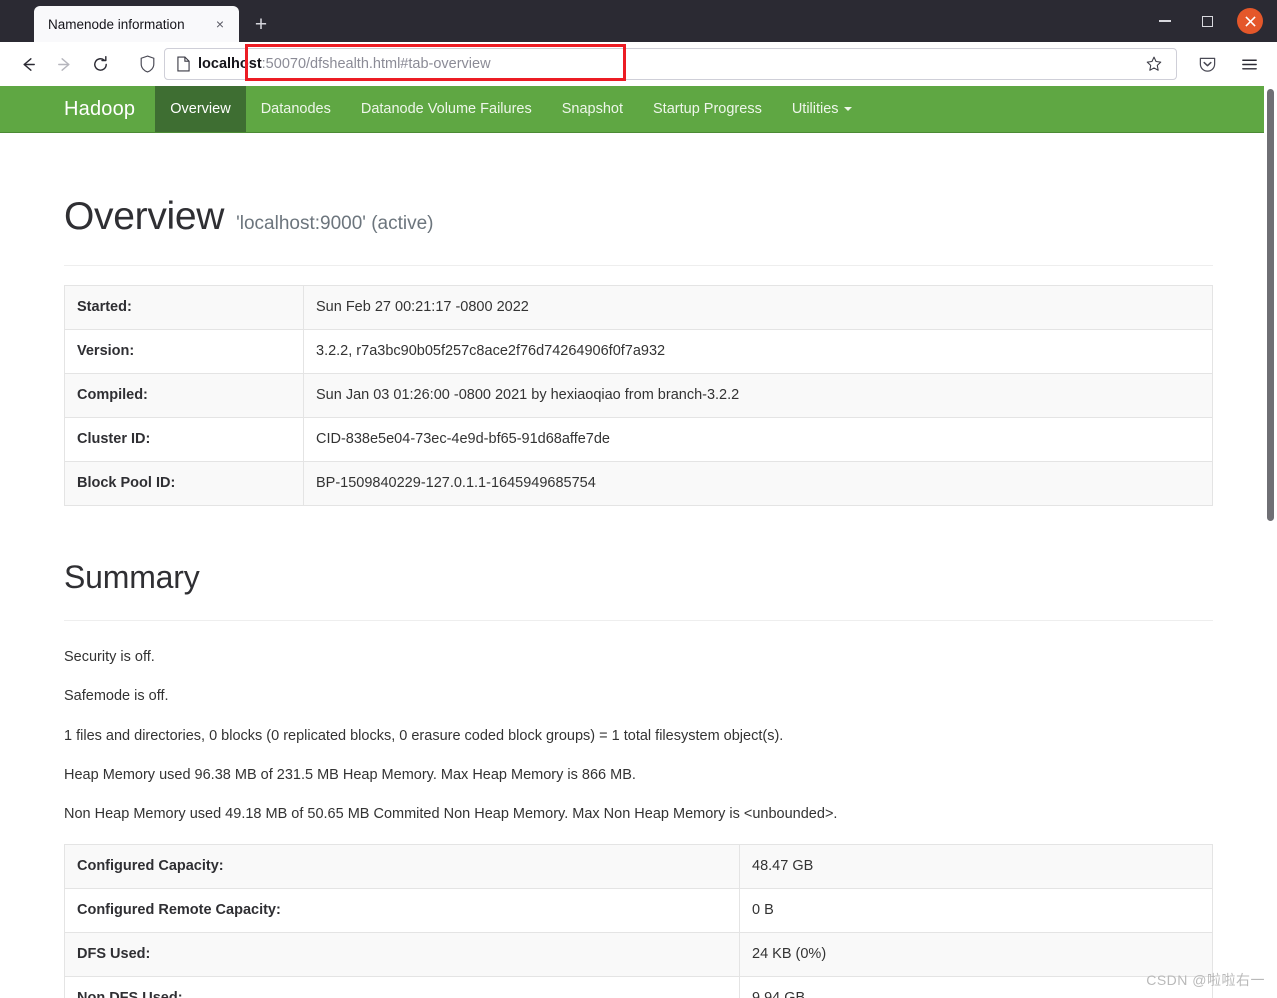 This screenshot has width=1277, height=998. Describe the element at coordinates (1249, 64) in the screenshot. I see `hamburger-menu-icon` at that location.